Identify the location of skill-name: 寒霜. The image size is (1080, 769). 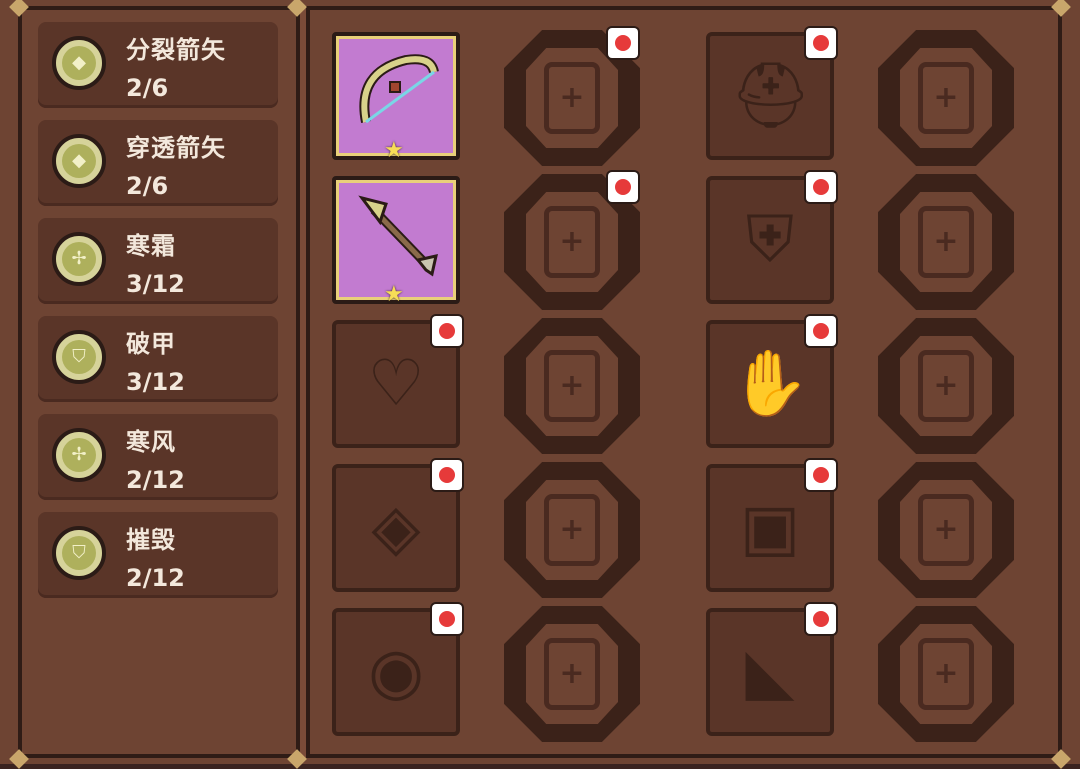
(151, 246).